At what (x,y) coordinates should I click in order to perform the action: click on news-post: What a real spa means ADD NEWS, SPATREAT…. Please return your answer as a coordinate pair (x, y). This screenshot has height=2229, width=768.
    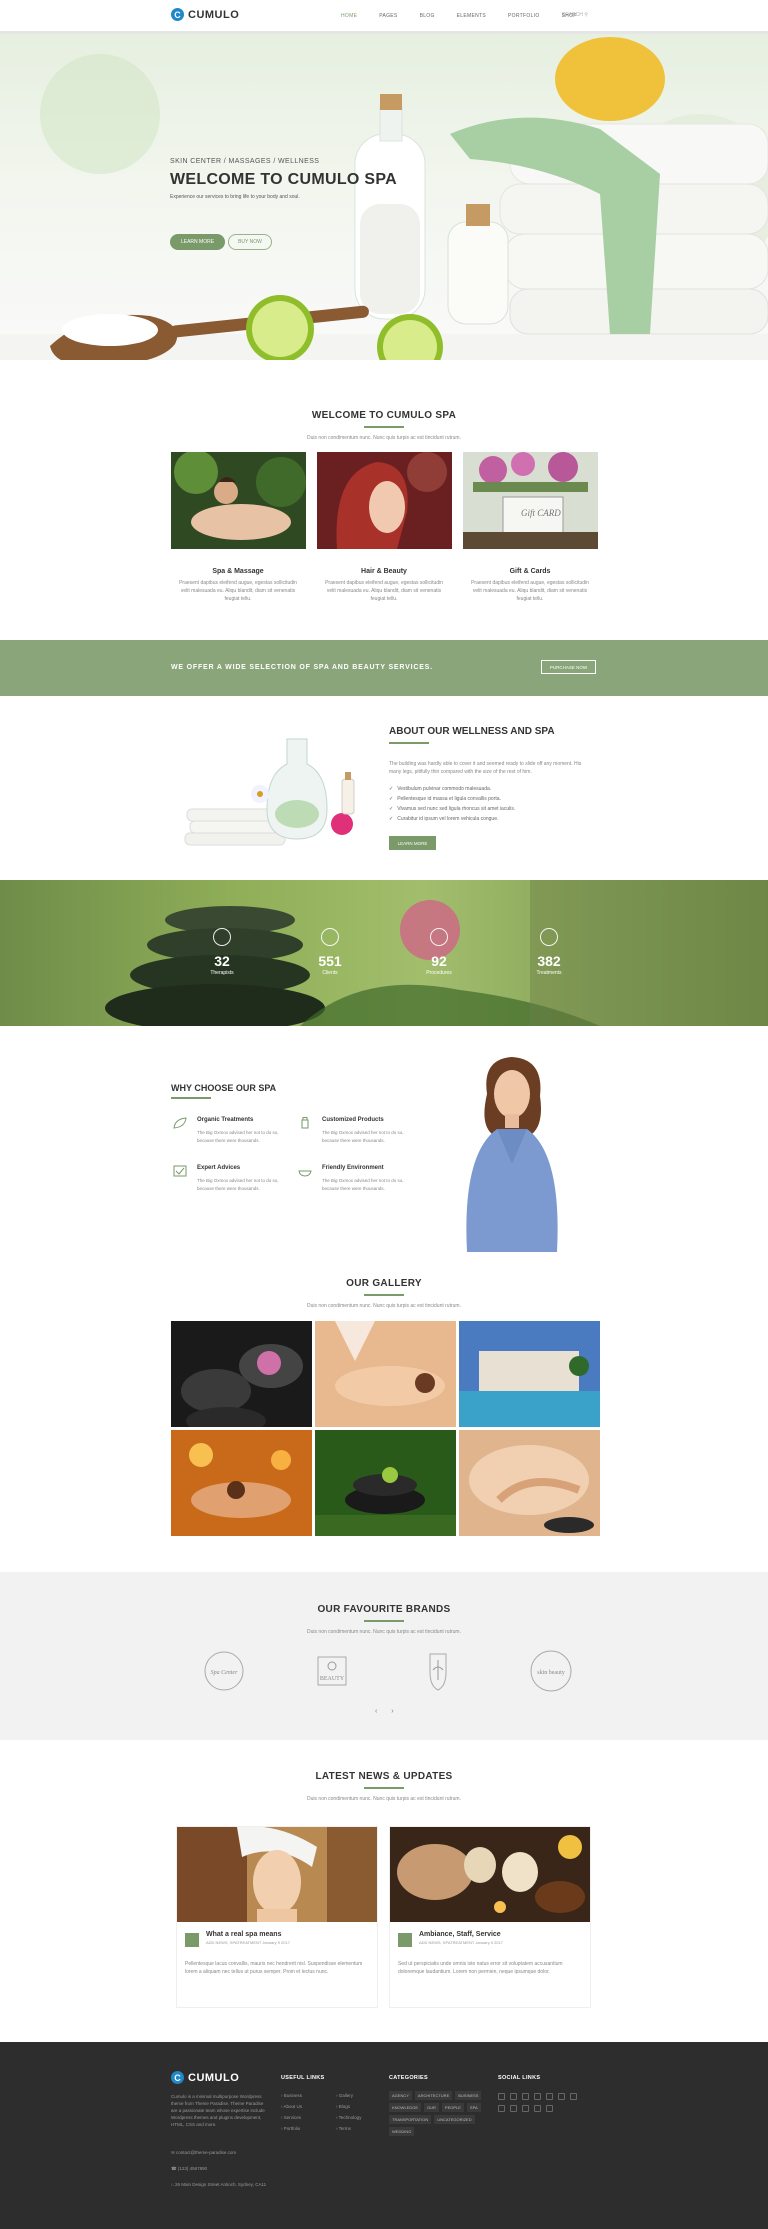
    Looking at the image, I should click on (277, 1916).